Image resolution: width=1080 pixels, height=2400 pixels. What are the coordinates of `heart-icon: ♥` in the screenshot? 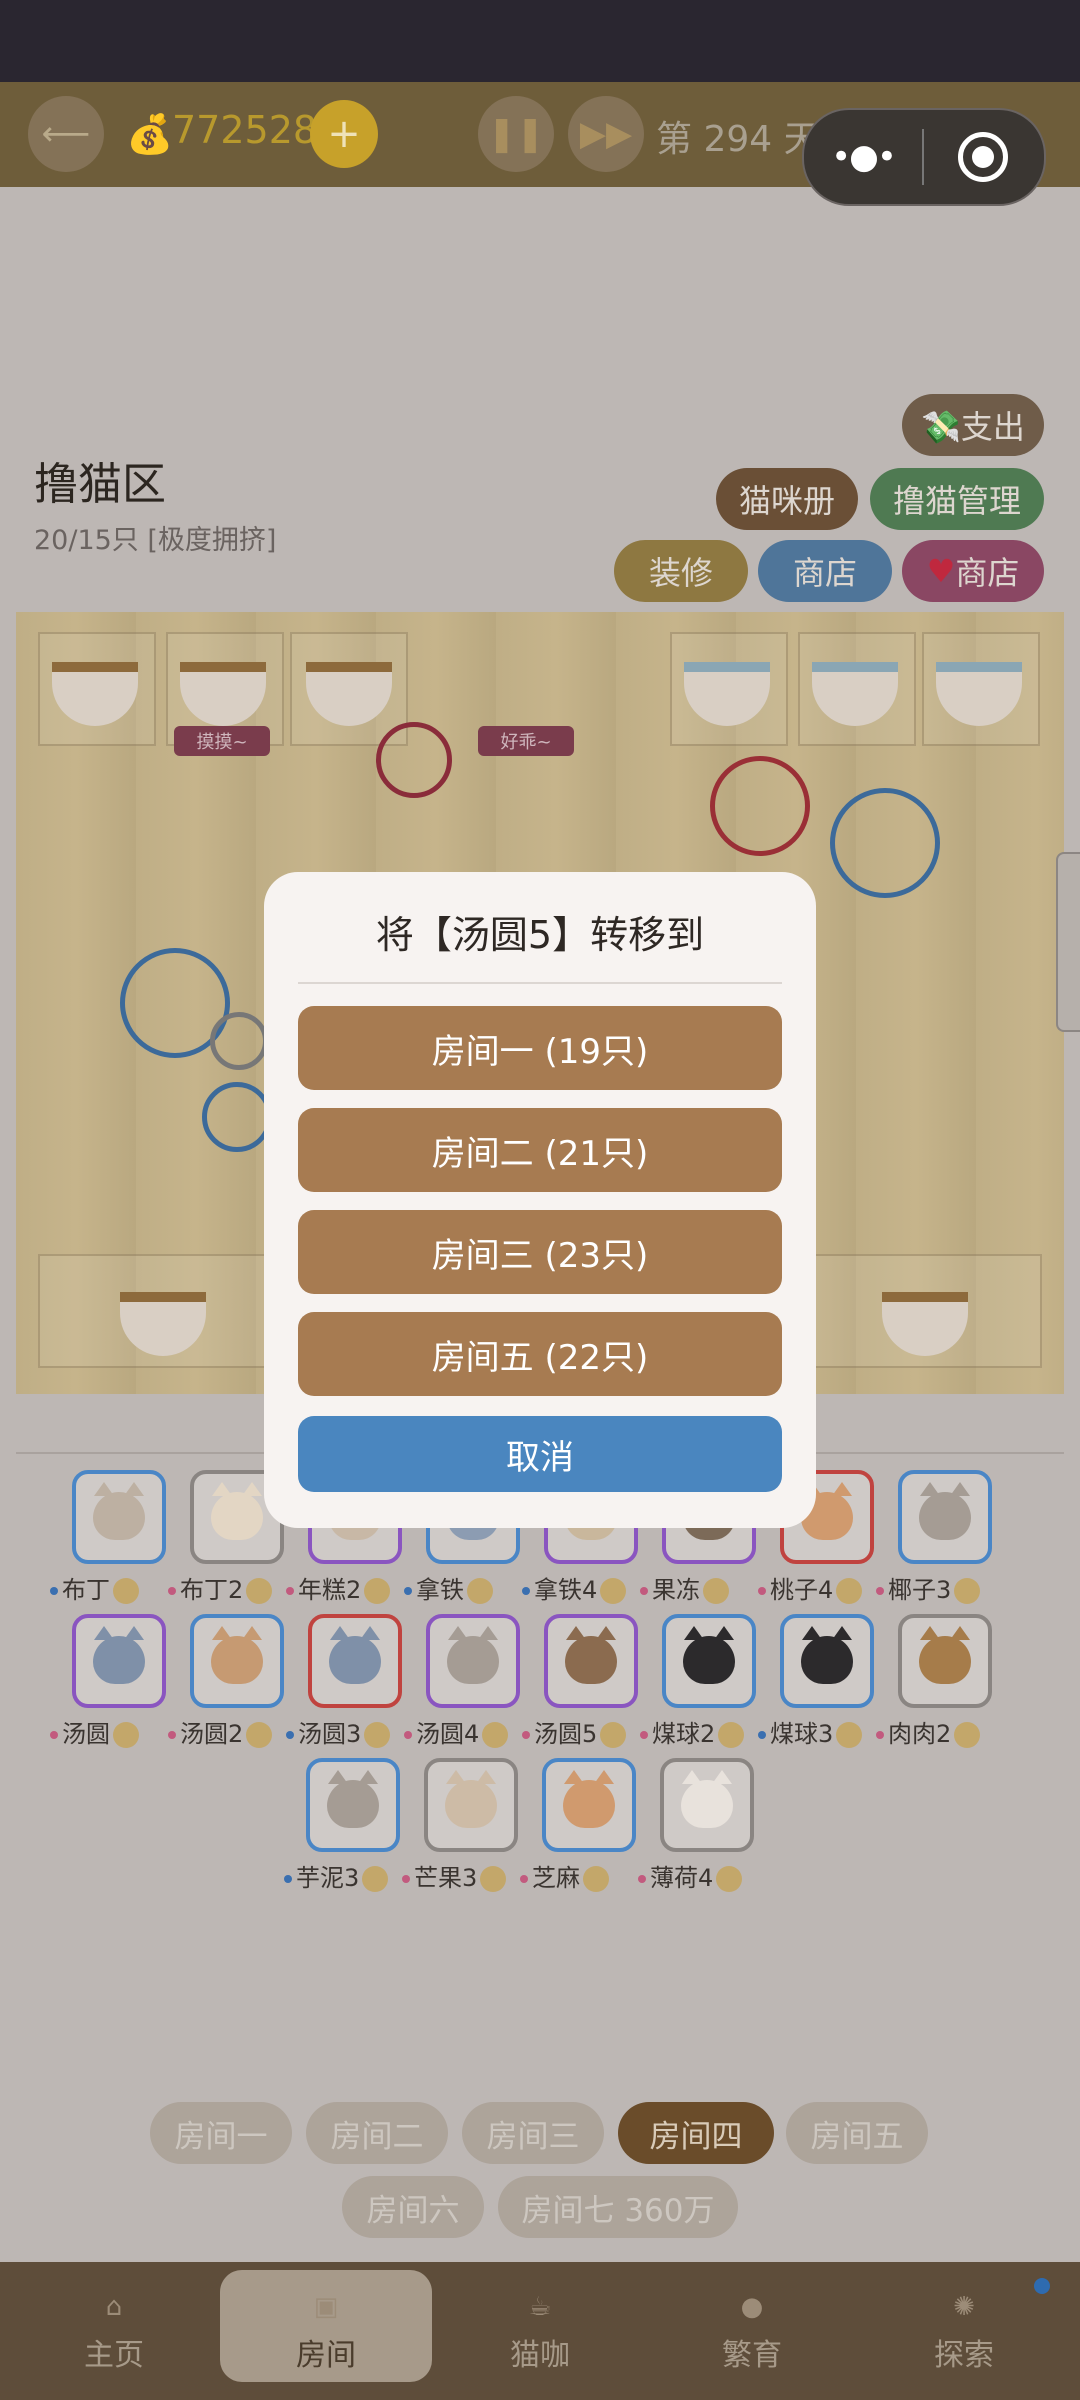 It's located at (941, 571).